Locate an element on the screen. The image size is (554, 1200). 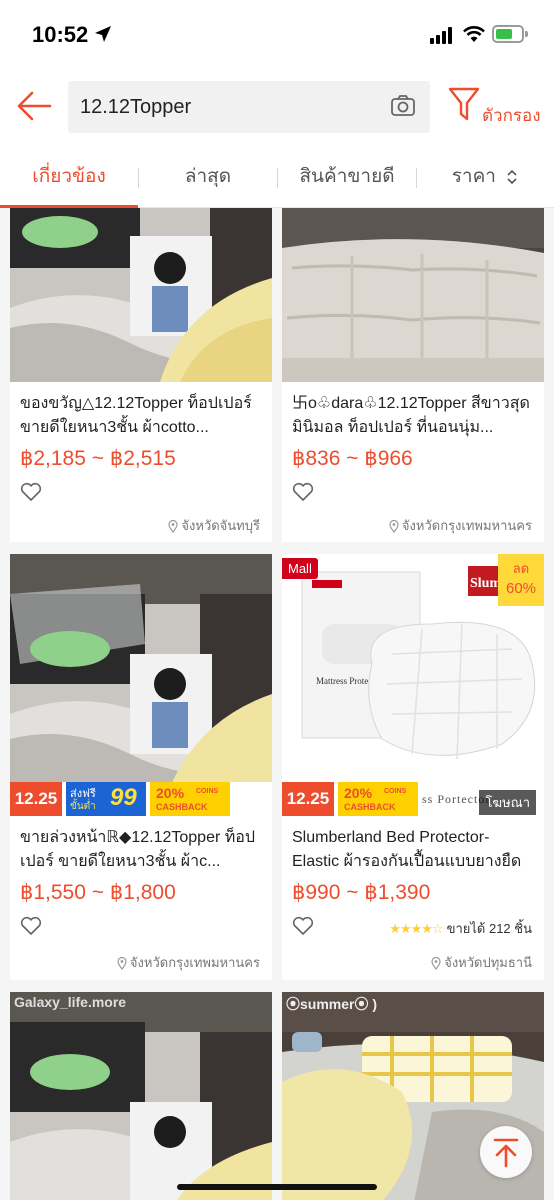
sort-tabs: เกี่ยวข้อง ล่าสุด สินค้าขายดี ราคา is located at coordinates (277, 177).